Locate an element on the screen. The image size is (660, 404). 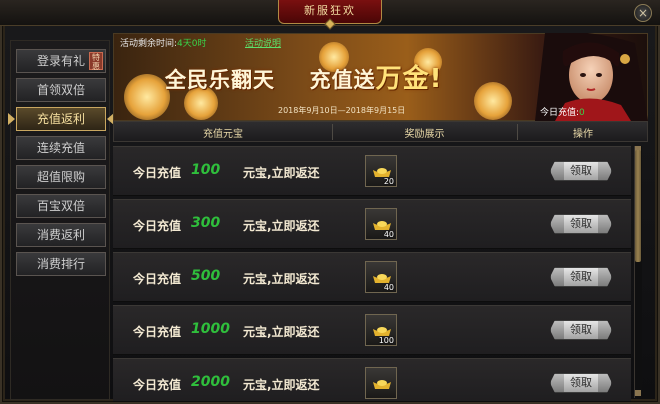
sidebar-item-spend-ranking: 消费排行 is located at coordinates (61, 264).